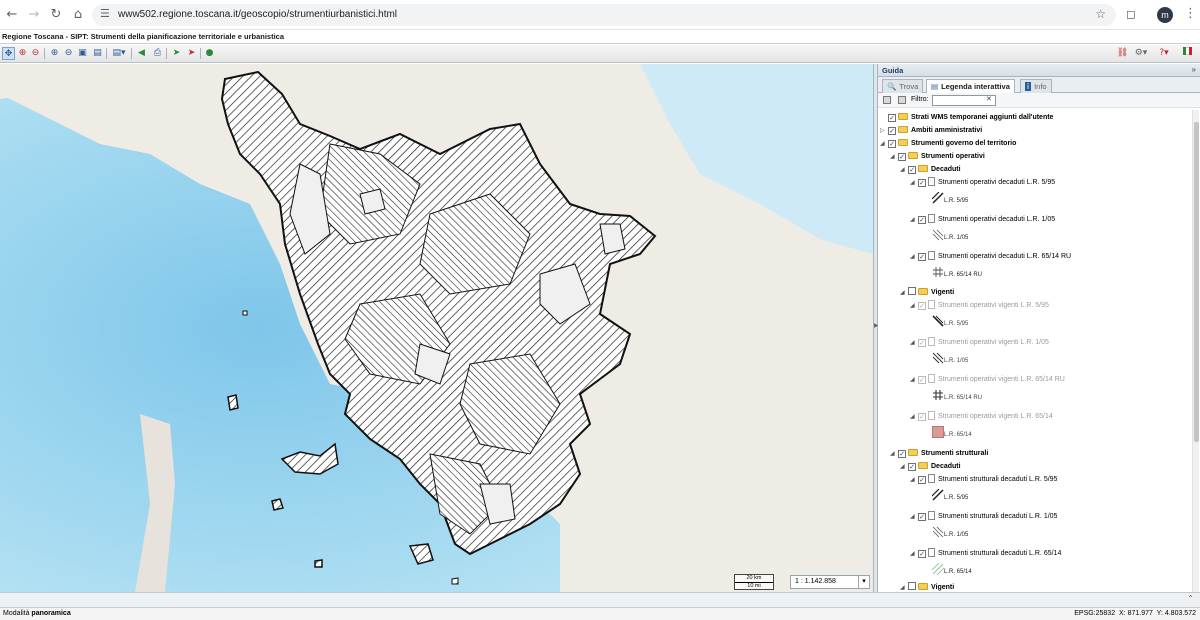  I want to click on site-info-icon: ☰, so click(105, 13).